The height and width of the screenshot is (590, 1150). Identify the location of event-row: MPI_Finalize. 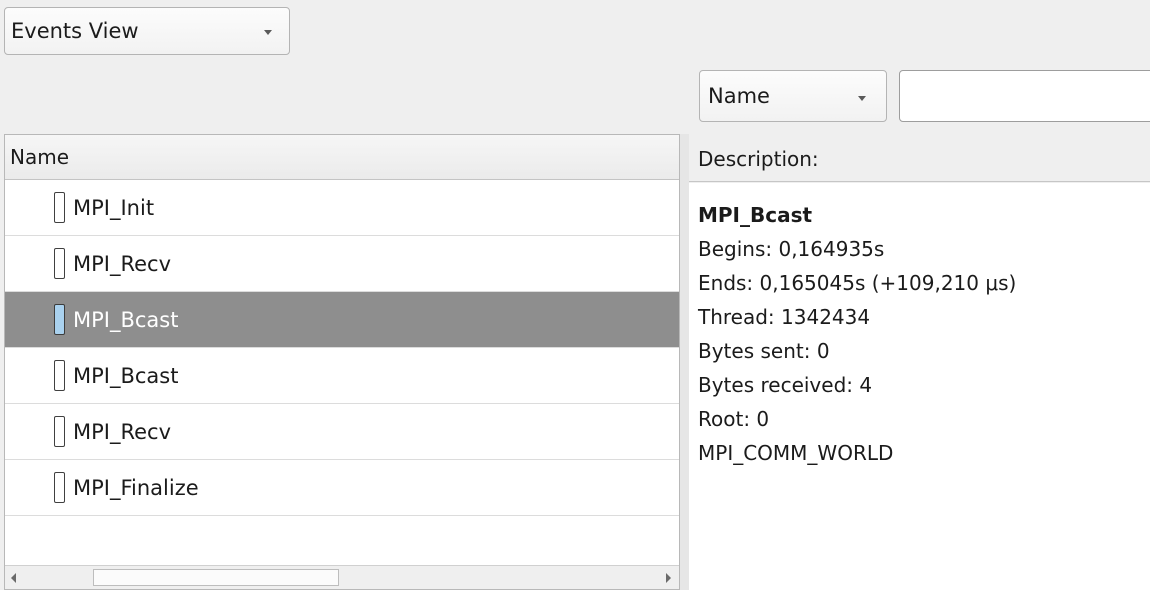
(342, 488).